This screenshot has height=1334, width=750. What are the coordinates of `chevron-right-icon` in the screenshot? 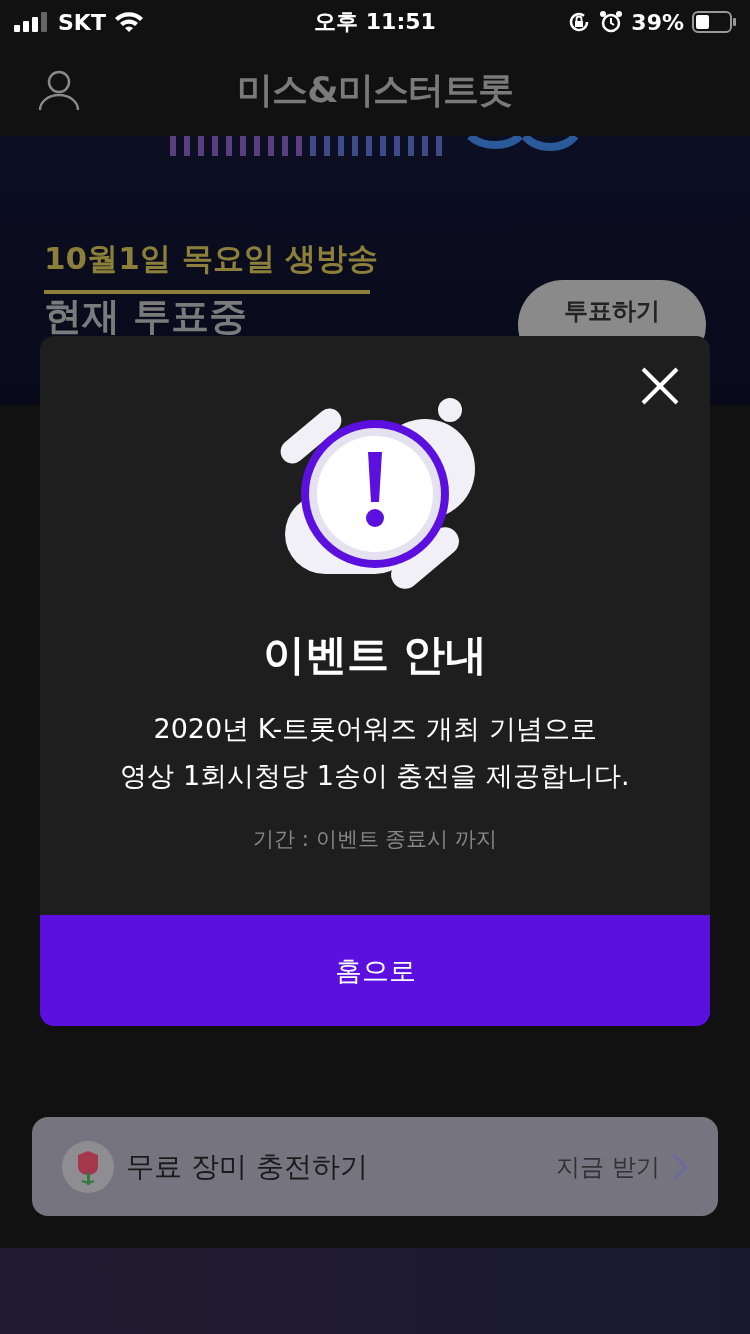 It's located at (680, 1166).